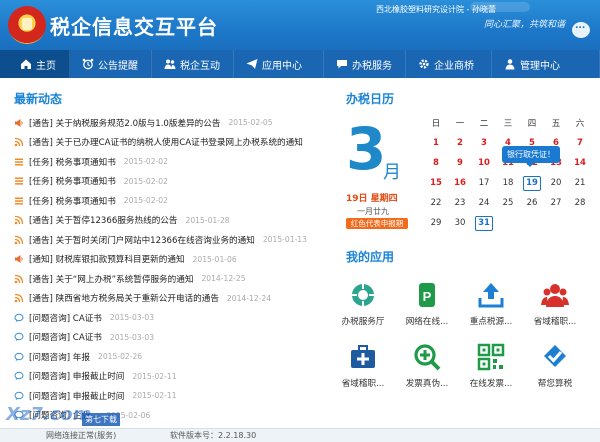 Image resolution: width=600 pixels, height=442 pixels. What do you see at coordinates (484, 124) in the screenshot?
I see `calendar-weekday: 二` at bounding box center [484, 124].